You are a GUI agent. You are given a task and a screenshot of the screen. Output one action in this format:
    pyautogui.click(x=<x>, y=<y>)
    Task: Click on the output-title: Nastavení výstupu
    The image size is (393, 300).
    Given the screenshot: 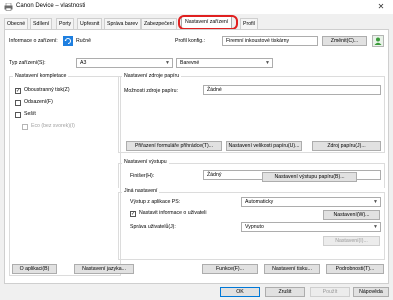 What is the action you would take?
    pyautogui.click(x=145, y=162)
    